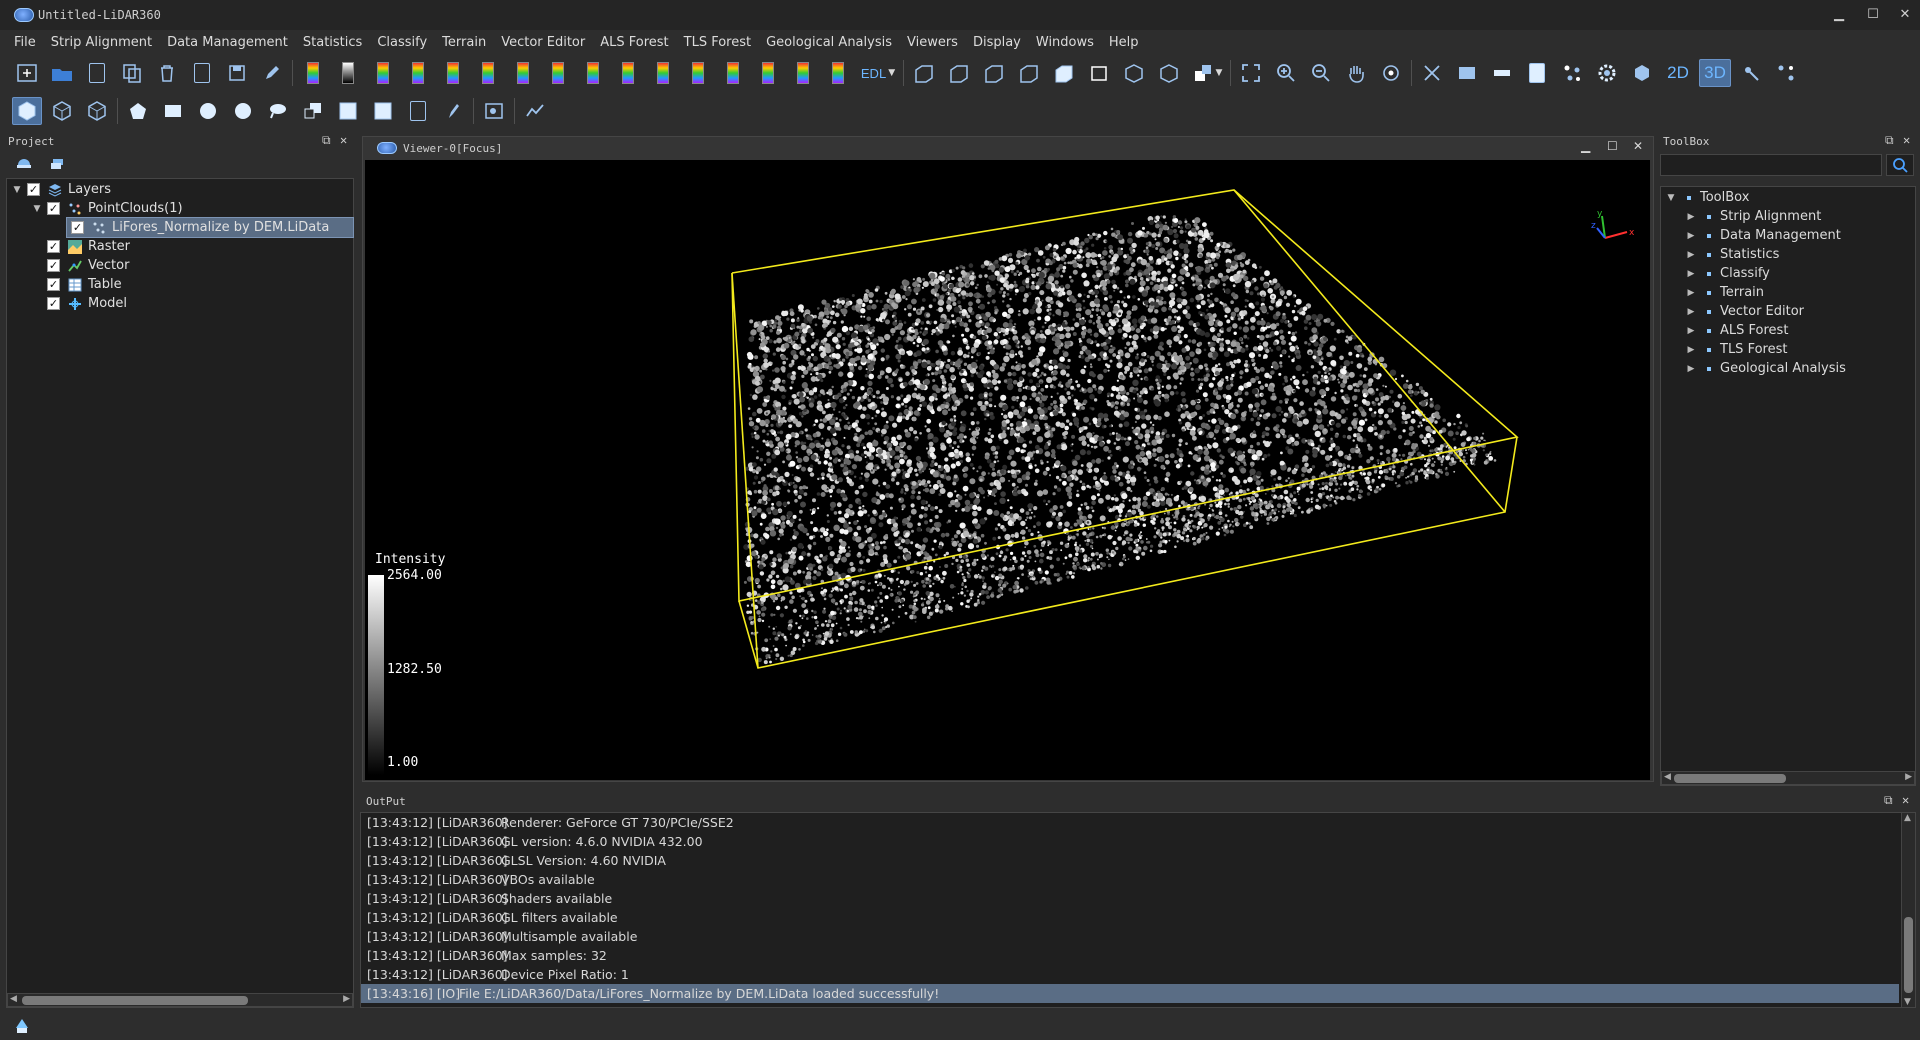 The width and height of the screenshot is (1920, 1040). Describe the element at coordinates (62, 73) in the screenshot. I see `open-folder-button` at that location.